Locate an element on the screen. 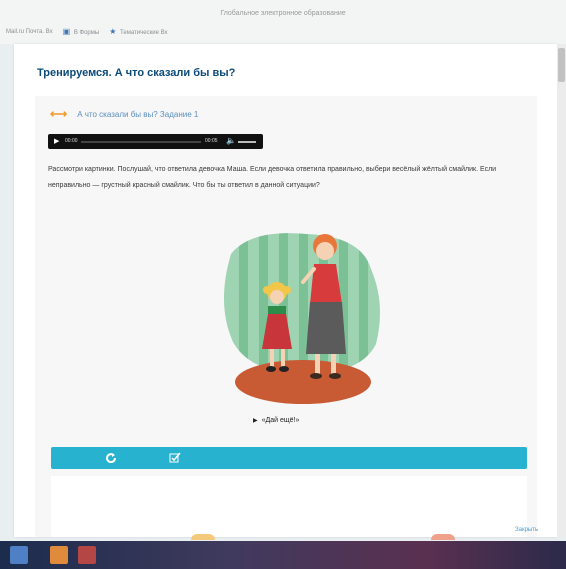 The height and width of the screenshot is (569, 566). audio-player: ▶ 00:00 00:05 🔈 is located at coordinates (155, 141).